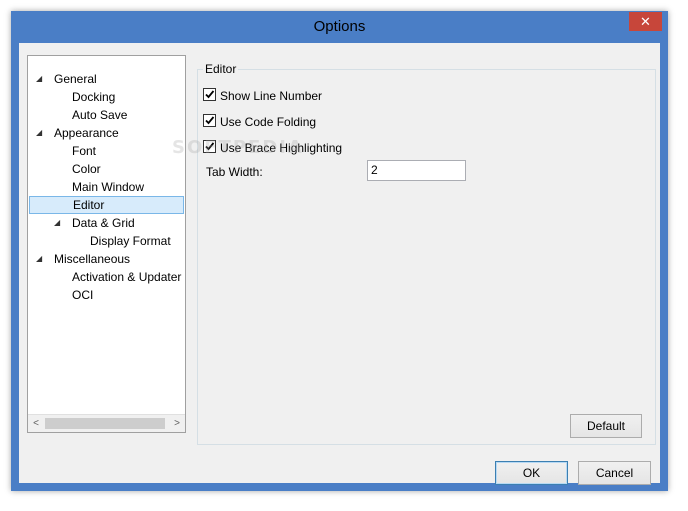 This screenshot has width=688, height=511. I want to click on use-brace-highlighting-option: Use Brace Highlighting, so click(272, 147).